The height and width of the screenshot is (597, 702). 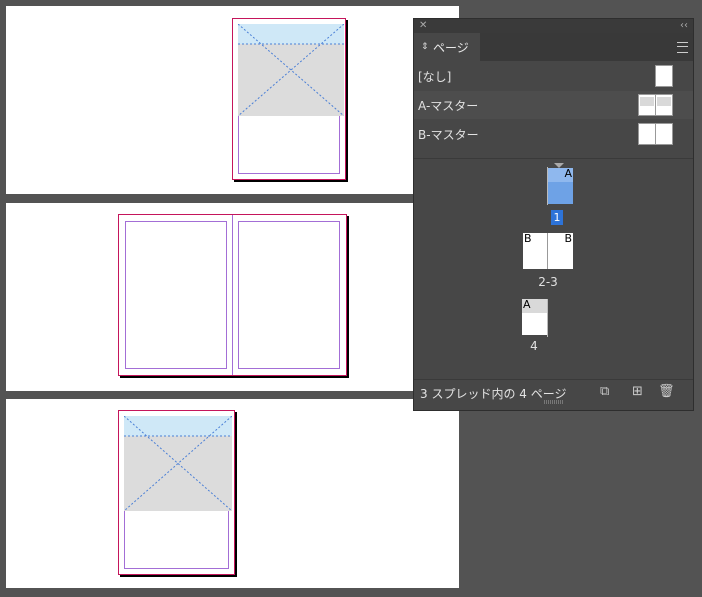 What do you see at coordinates (548, 282) in the screenshot?
I see `spread-2-3-label: 2-3` at bounding box center [548, 282].